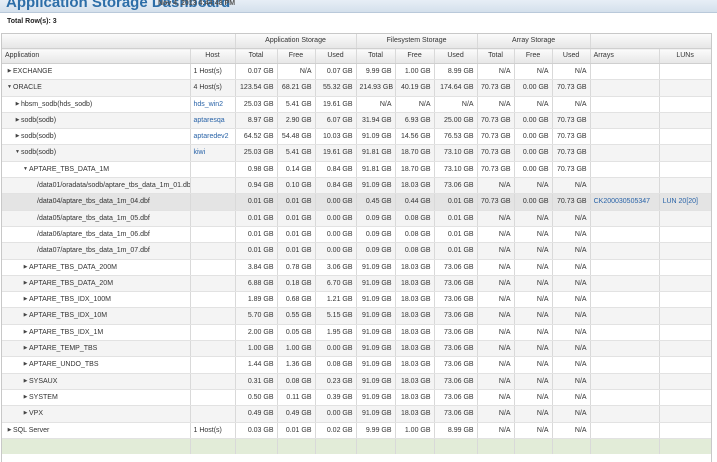 The width and height of the screenshot is (717, 462). Describe the element at coordinates (456, 446) in the screenshot. I see `footer-cell` at that location.